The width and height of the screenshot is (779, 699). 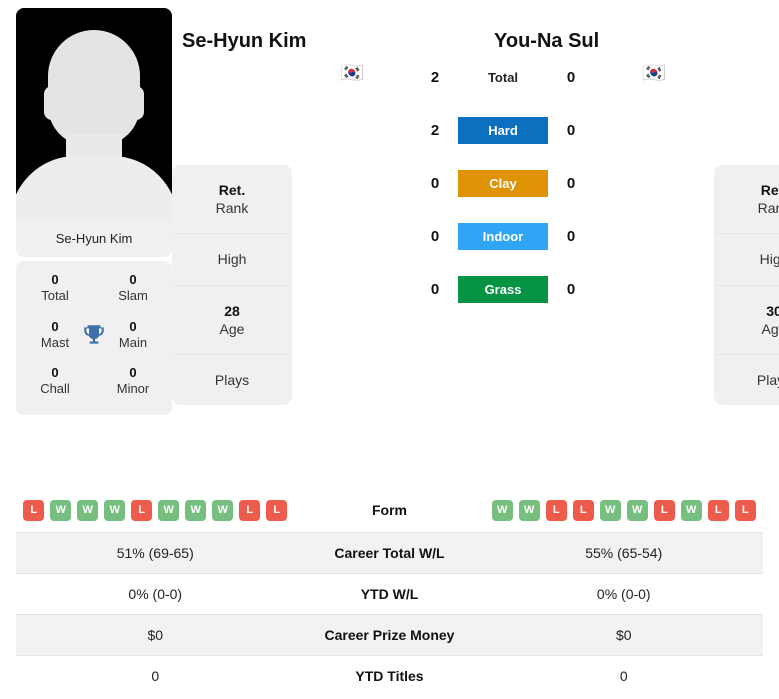 What do you see at coordinates (94, 381) in the screenshot?
I see `titles-row: 0 Chall 0 Minor` at bounding box center [94, 381].